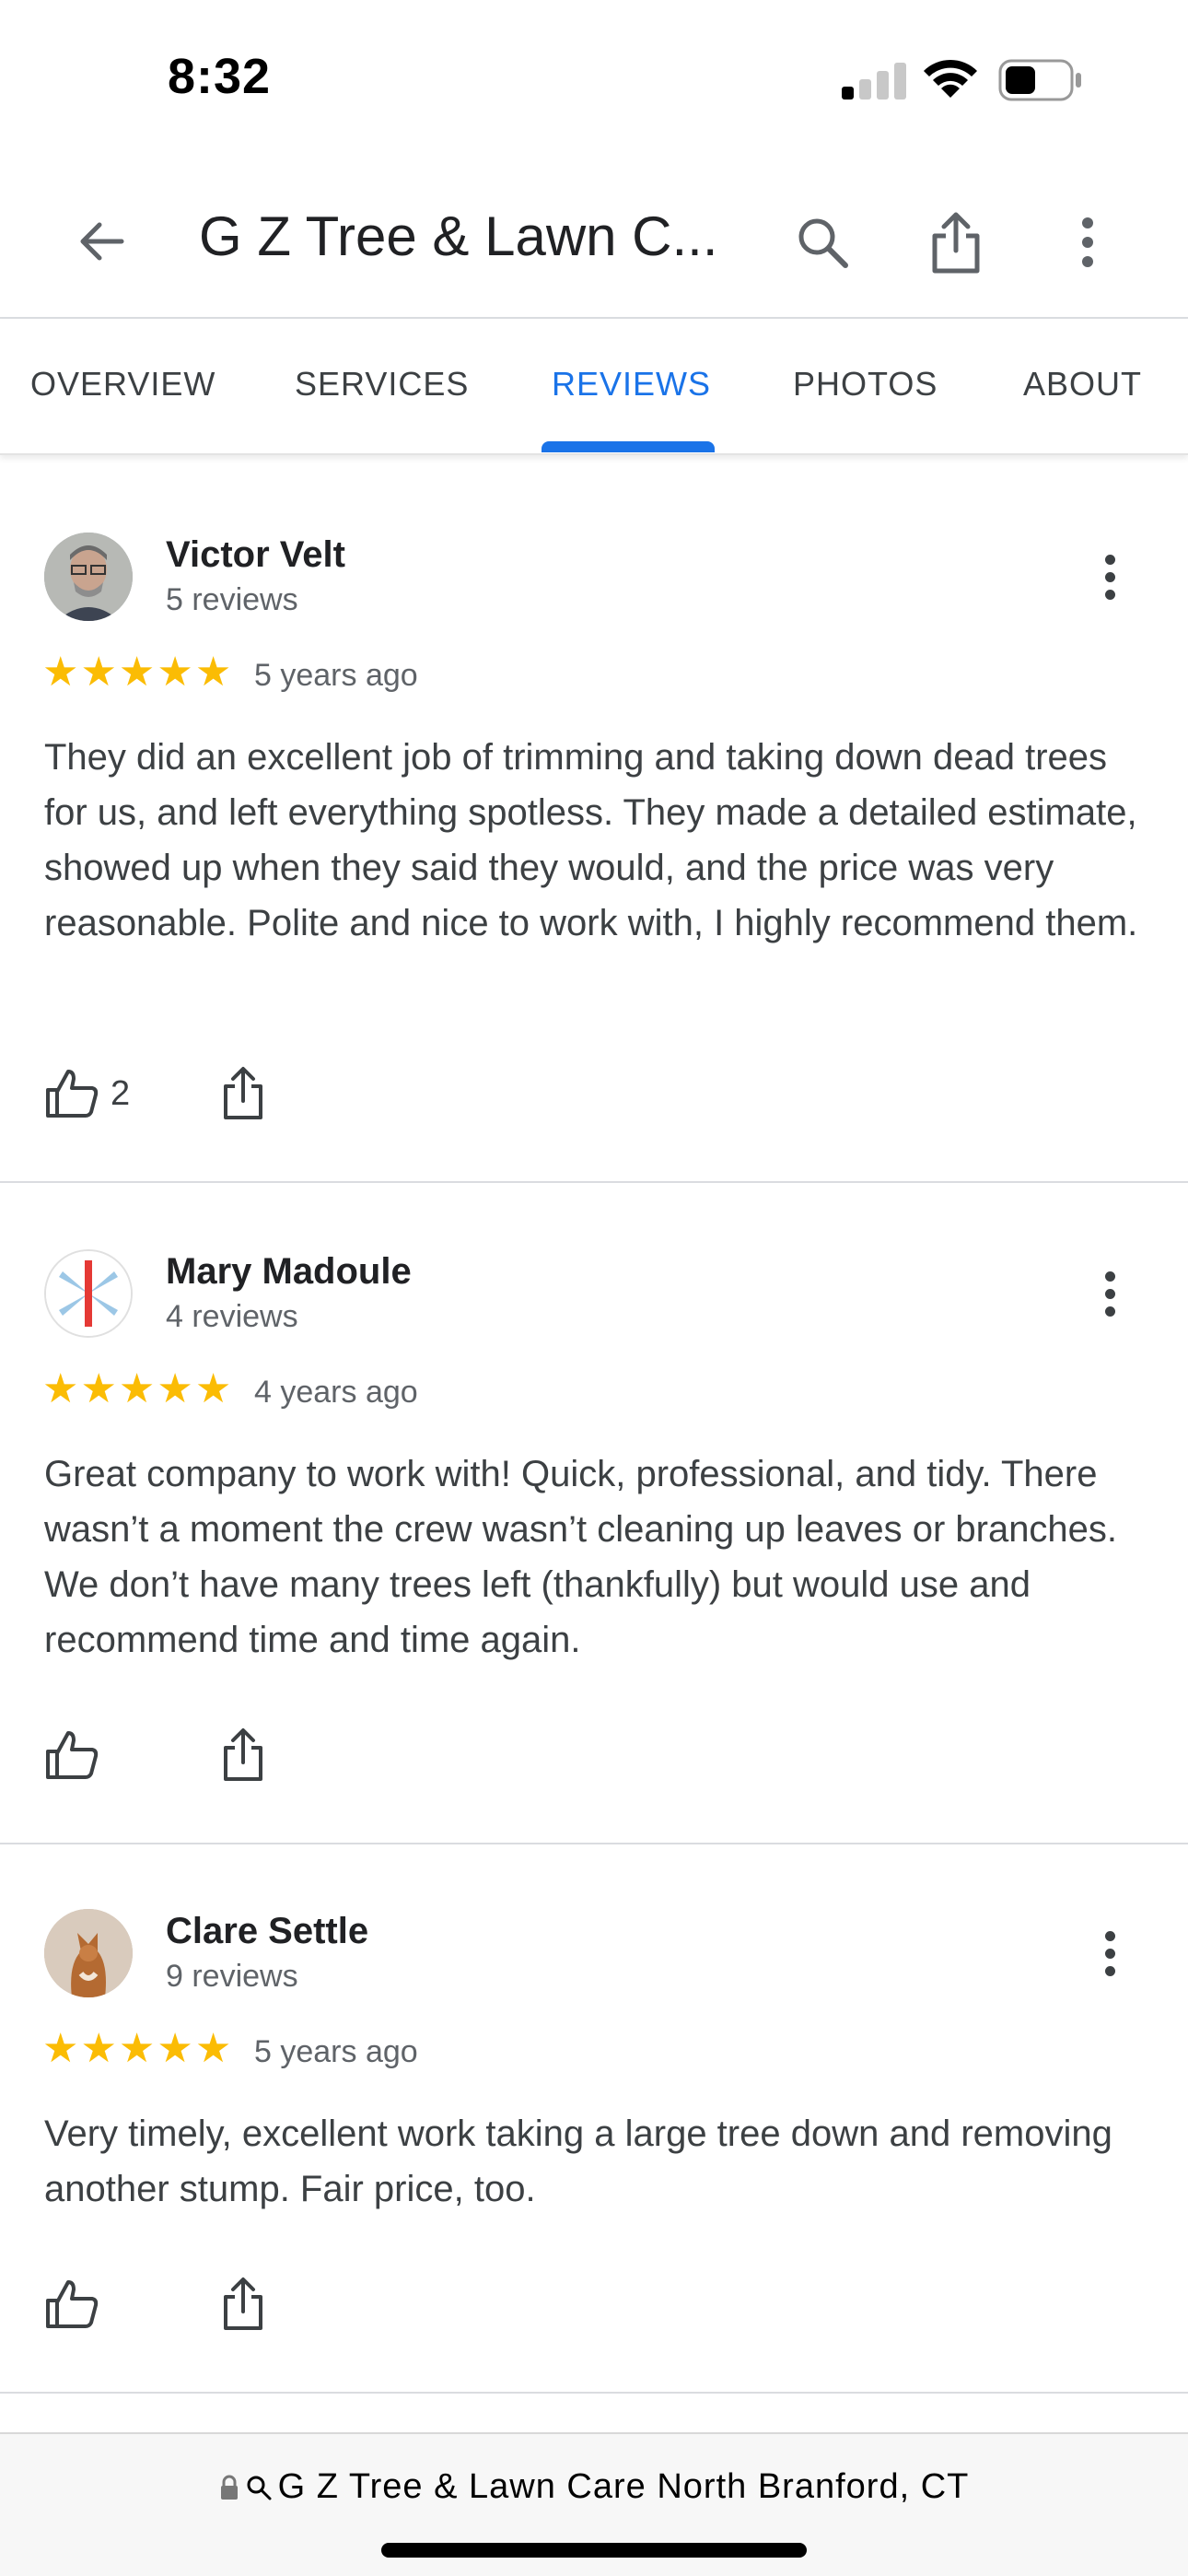 The width and height of the screenshot is (1188, 2576). I want to click on lock-icon, so click(229, 2487).